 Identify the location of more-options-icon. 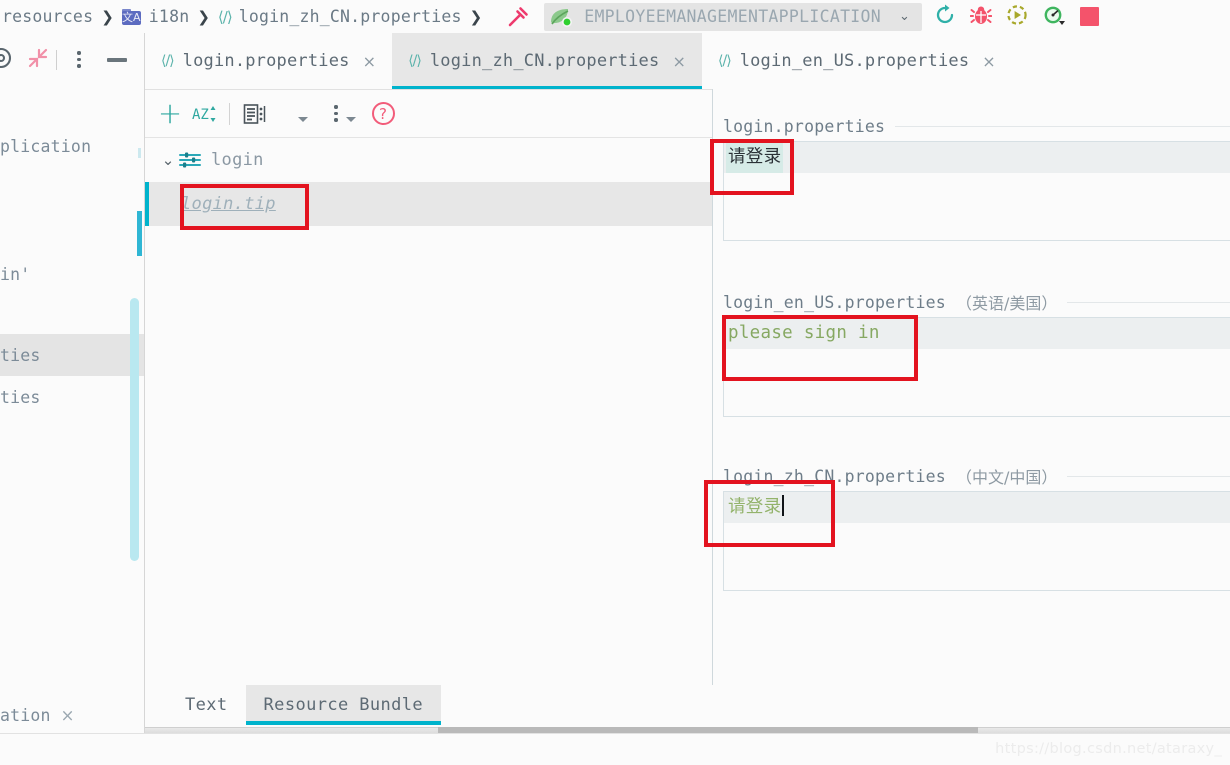
(336, 113).